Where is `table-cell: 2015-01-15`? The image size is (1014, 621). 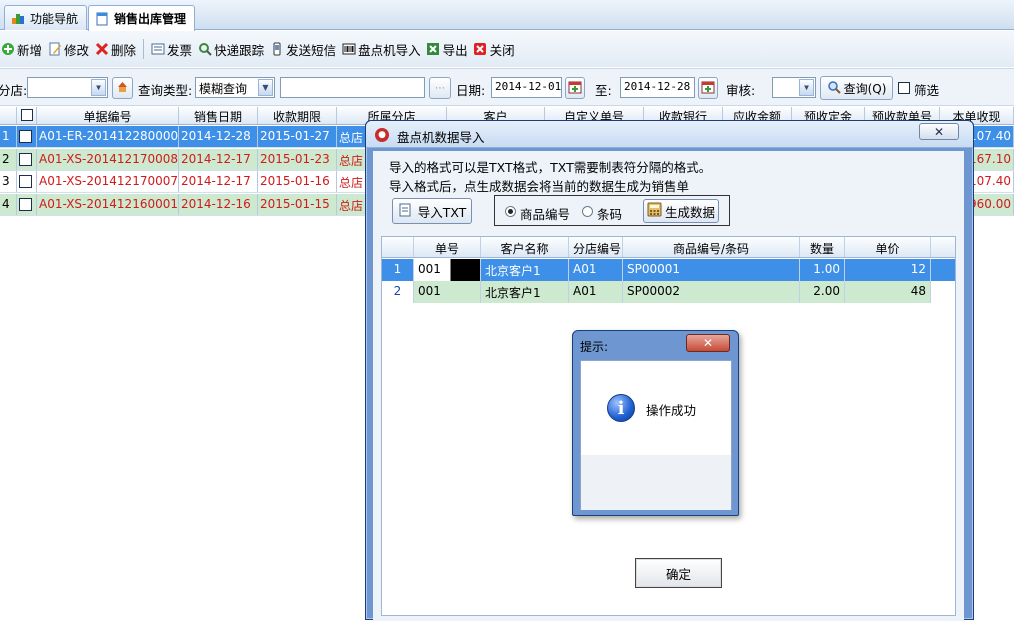
table-cell: 2015-01-15 is located at coordinates (297, 204).